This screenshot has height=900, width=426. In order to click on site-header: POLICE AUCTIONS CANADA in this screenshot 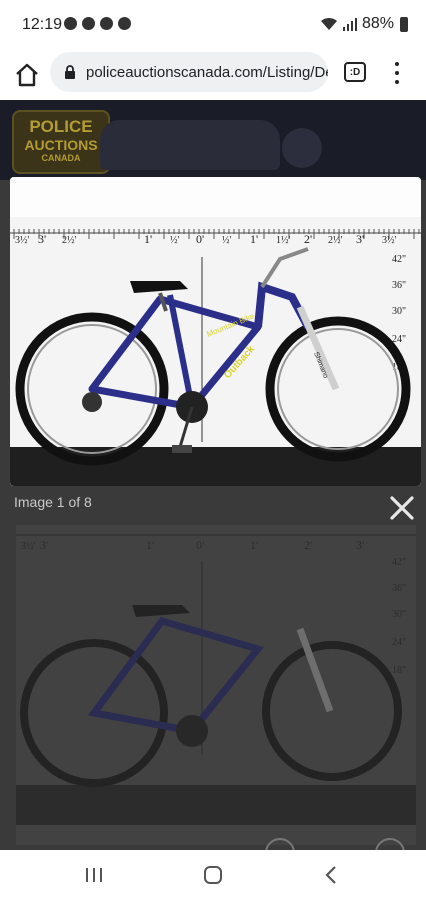, I will do `click(213, 140)`.